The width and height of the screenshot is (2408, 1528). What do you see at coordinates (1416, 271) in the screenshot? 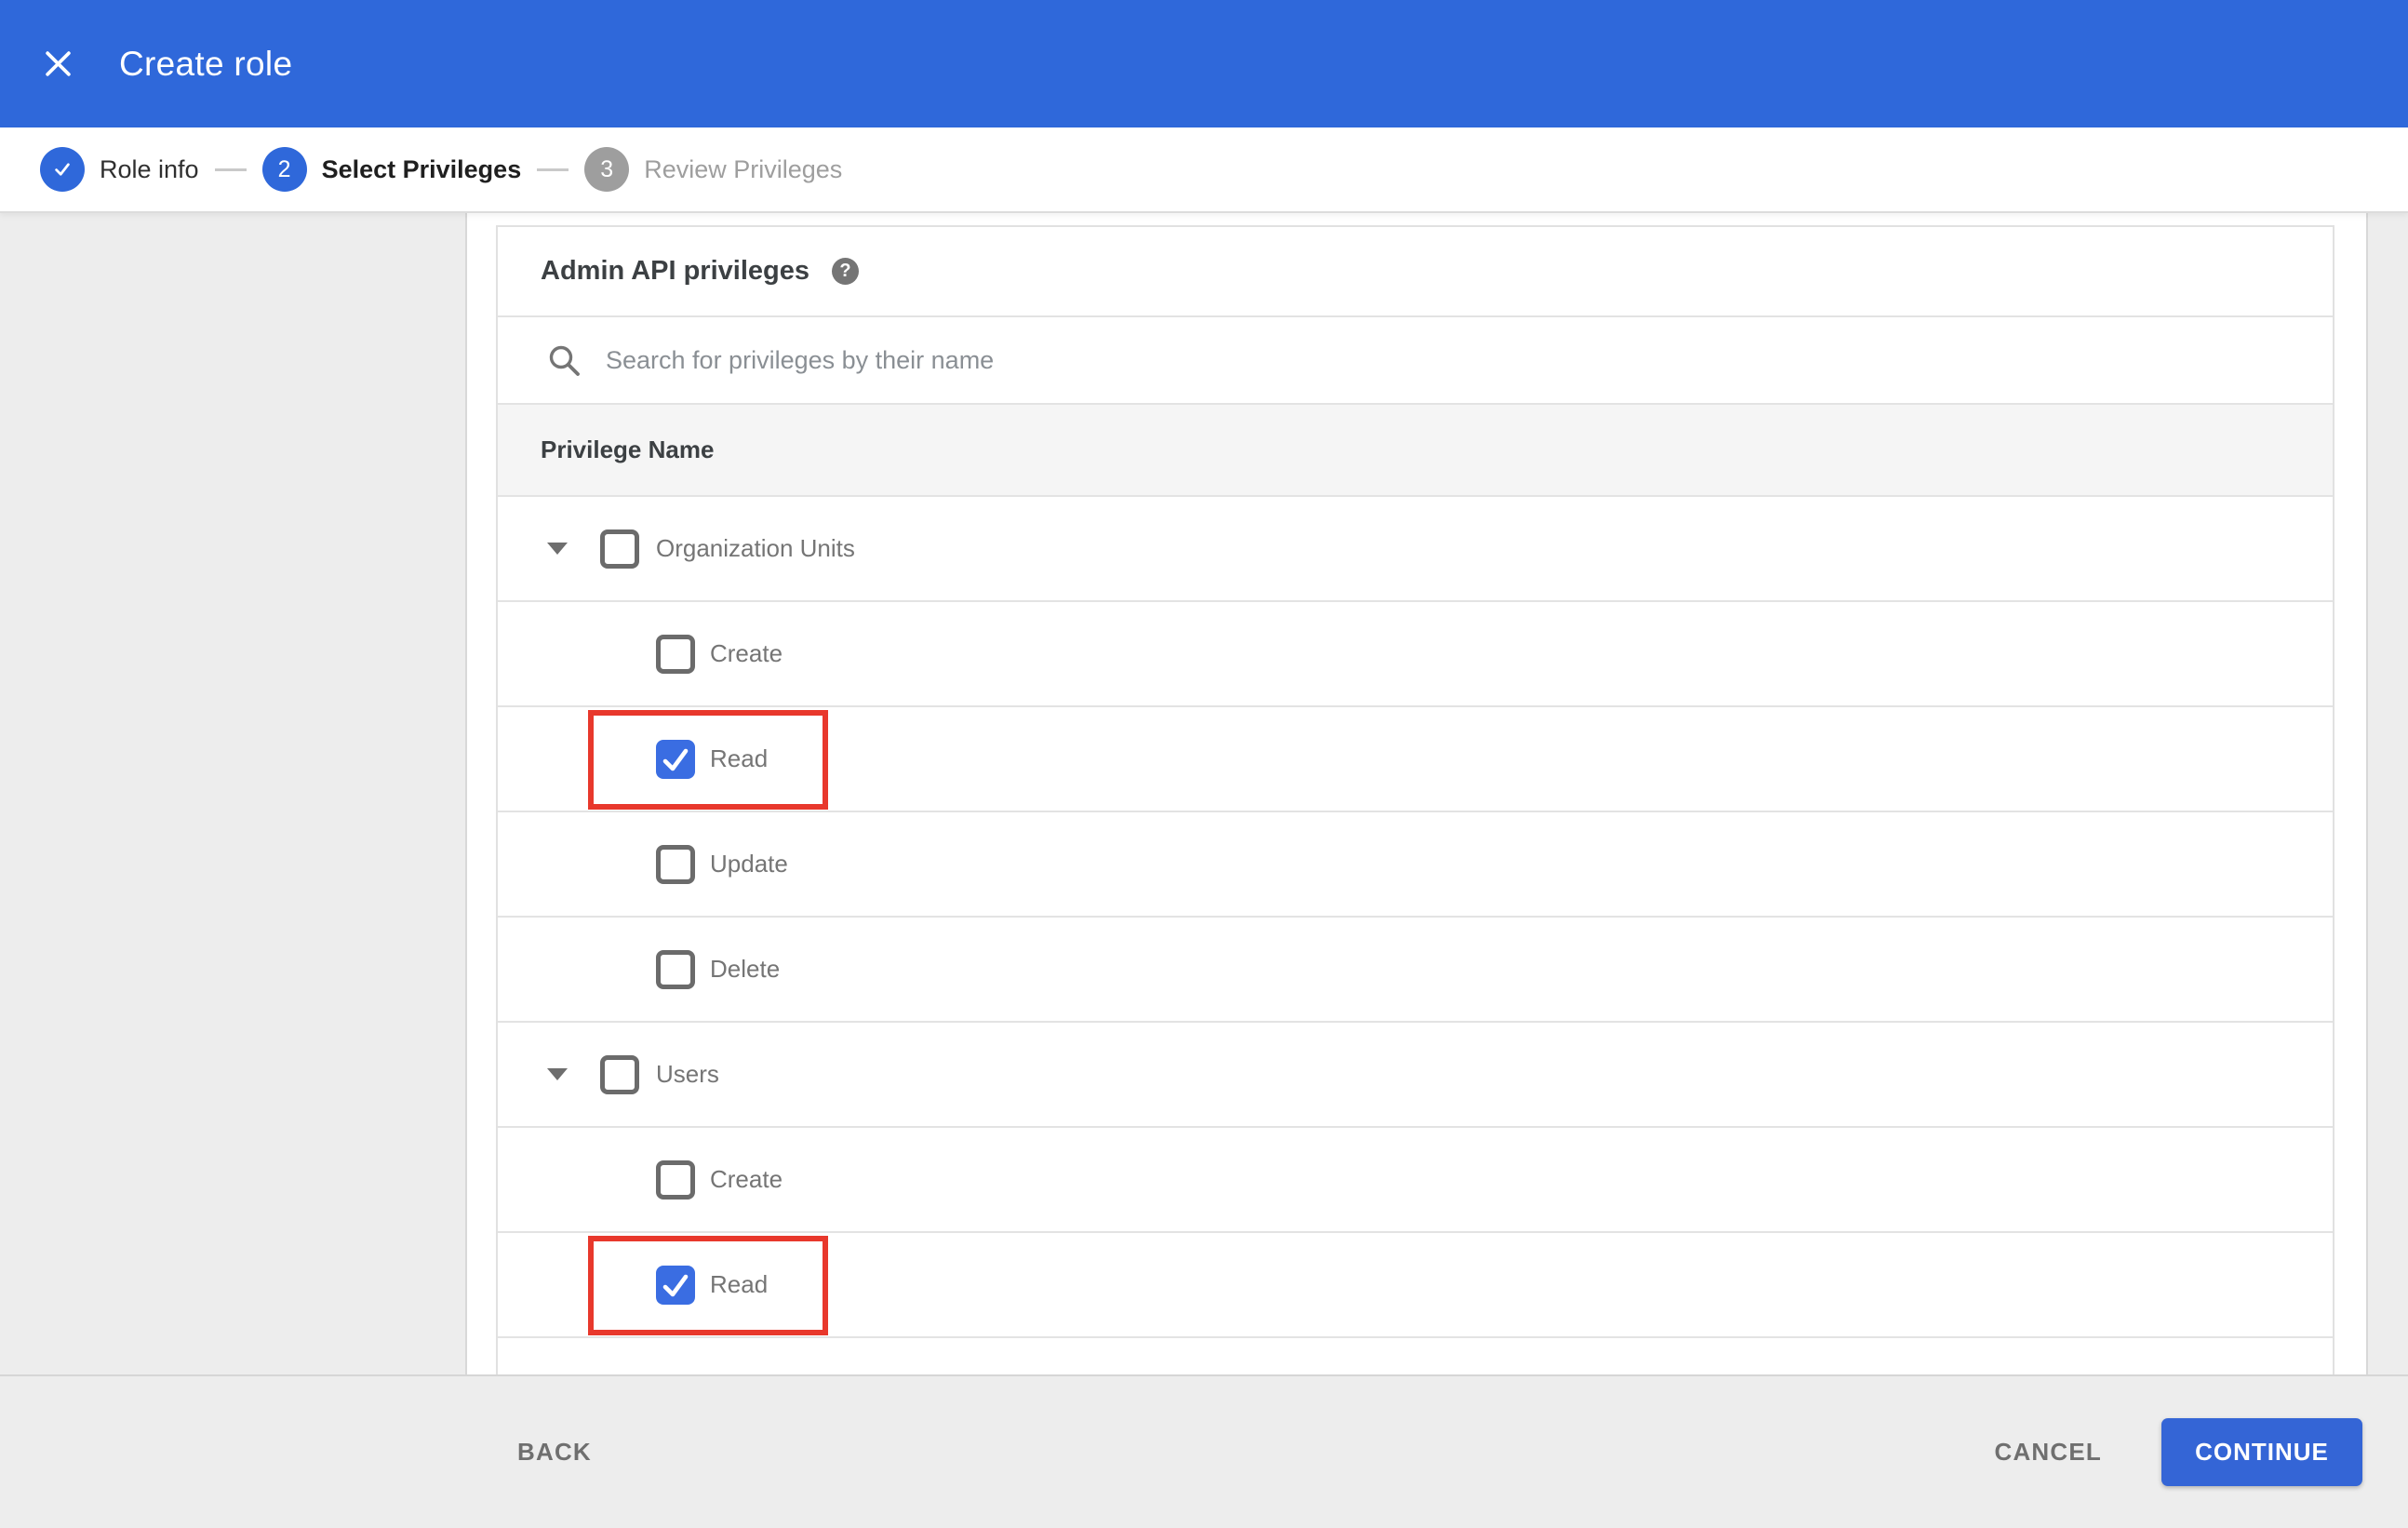
I see `panel-heading-row: Admin API privileges ?` at bounding box center [1416, 271].